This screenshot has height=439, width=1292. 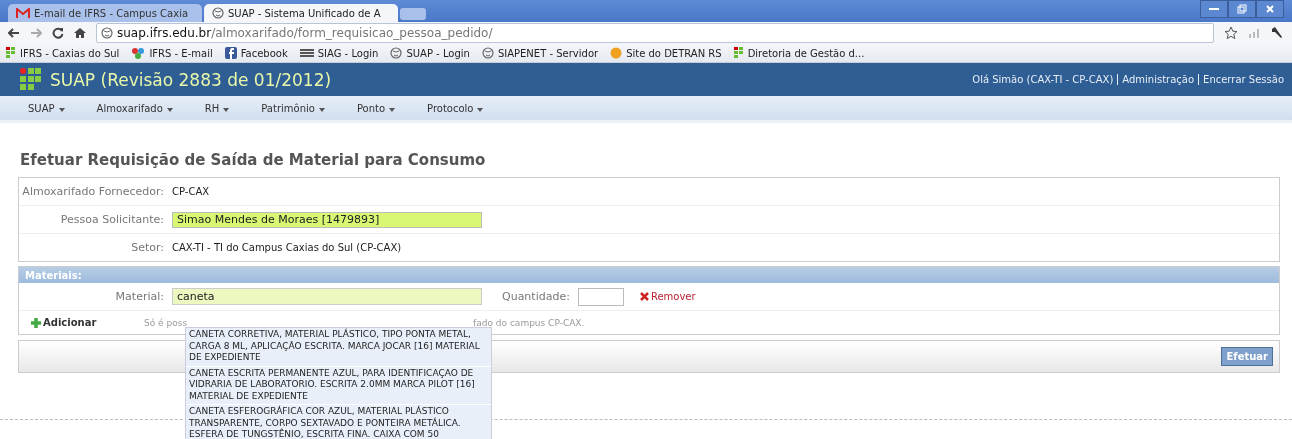 I want to click on autocomplete-option: CANETA ESCRITA PERMANENTE AZUL, PARA IDENTIFICAÇAO DE VIDRARIA DE LABORATORIO. ESCRITA 2.0MM MARCA PILOT [16] MATERIAL DE EXPEDIENTE, so click(x=338, y=385).